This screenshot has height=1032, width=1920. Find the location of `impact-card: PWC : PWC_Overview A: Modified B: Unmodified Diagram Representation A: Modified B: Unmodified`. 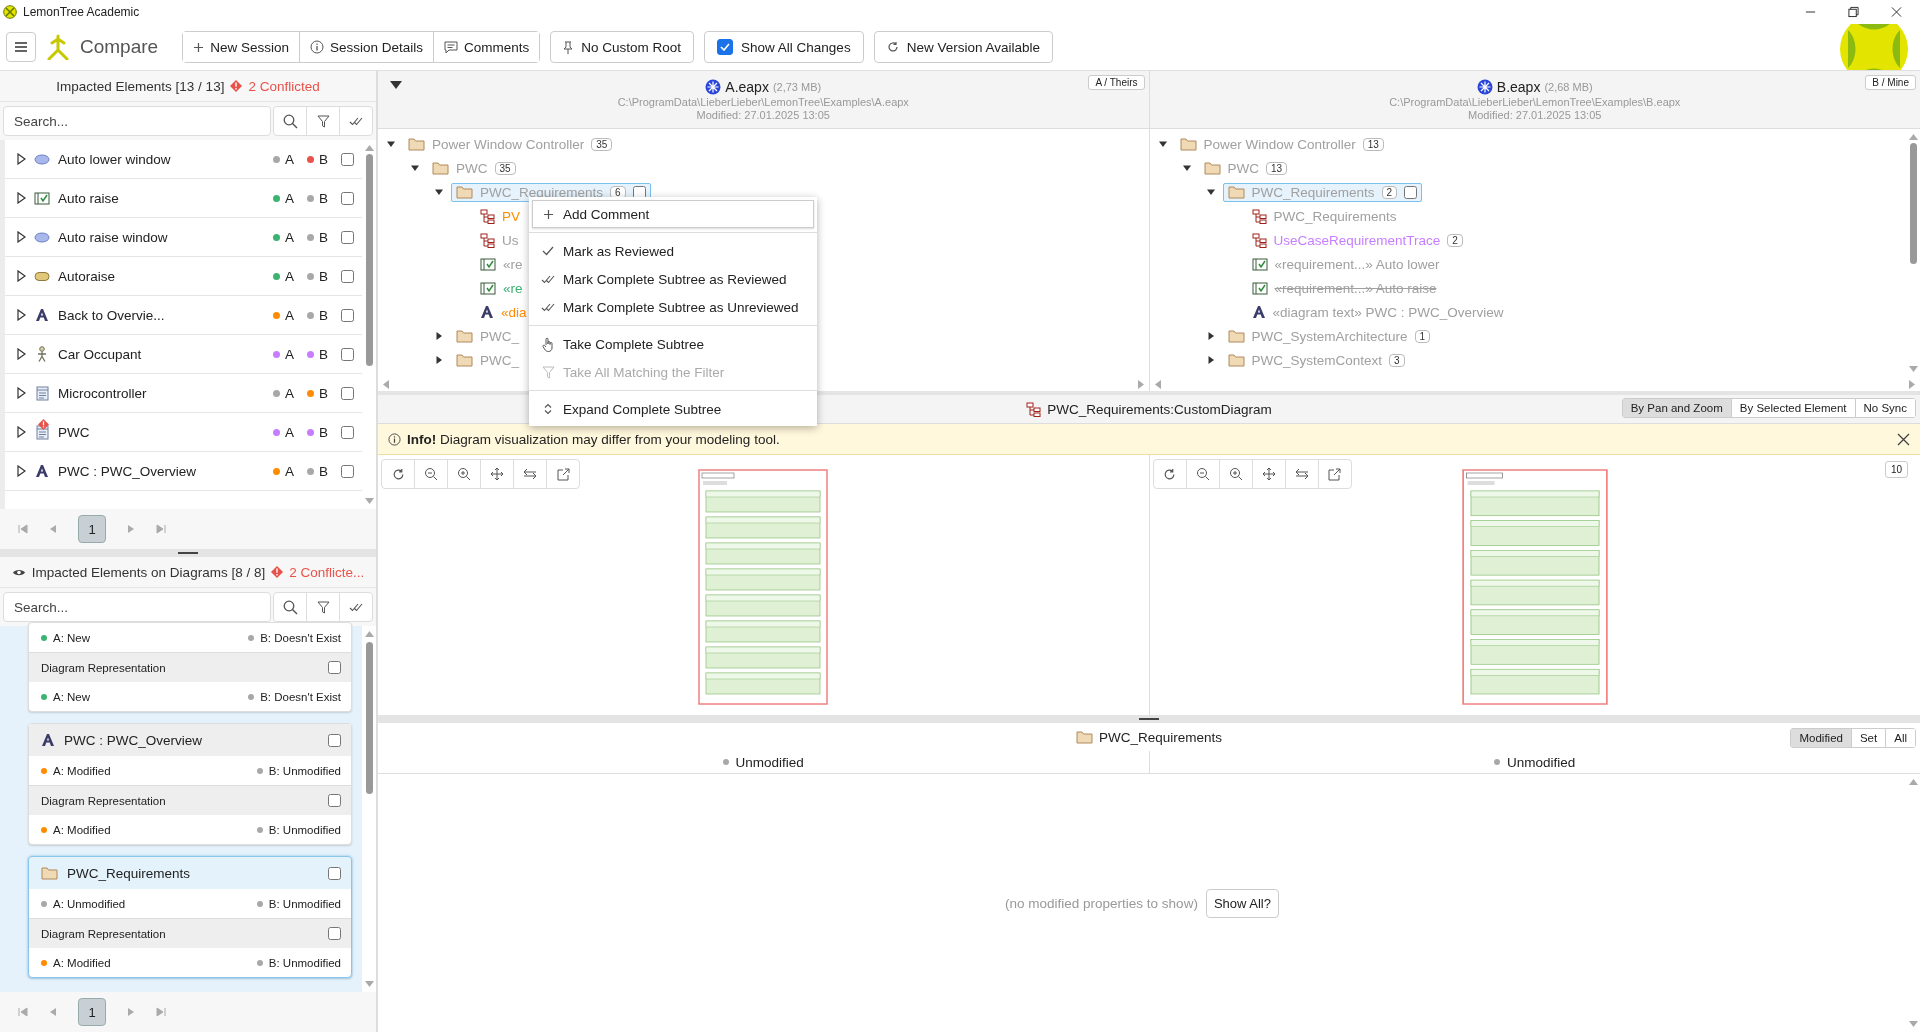

impact-card: PWC : PWC_Overview A: Modified B: Unmodified Diagram Representation A: Modified B: Unmodified is located at coordinates (190, 784).